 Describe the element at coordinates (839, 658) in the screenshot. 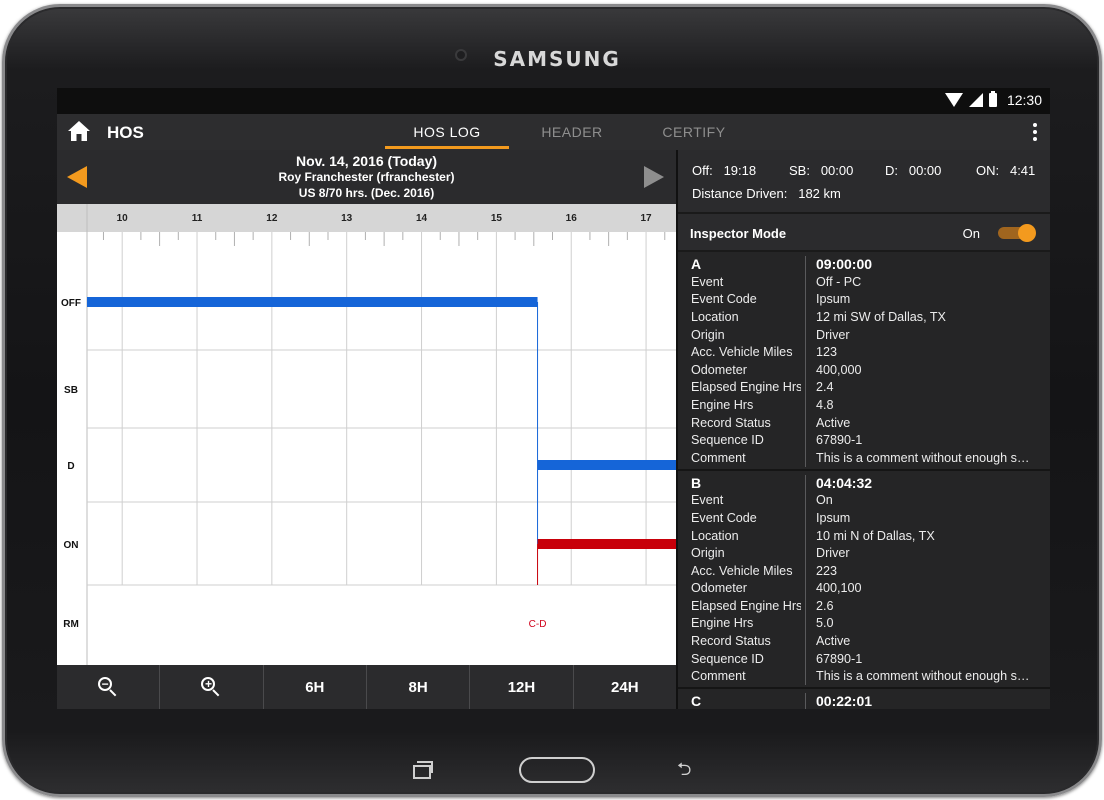

I see `event-field-value: 67890-1` at that location.